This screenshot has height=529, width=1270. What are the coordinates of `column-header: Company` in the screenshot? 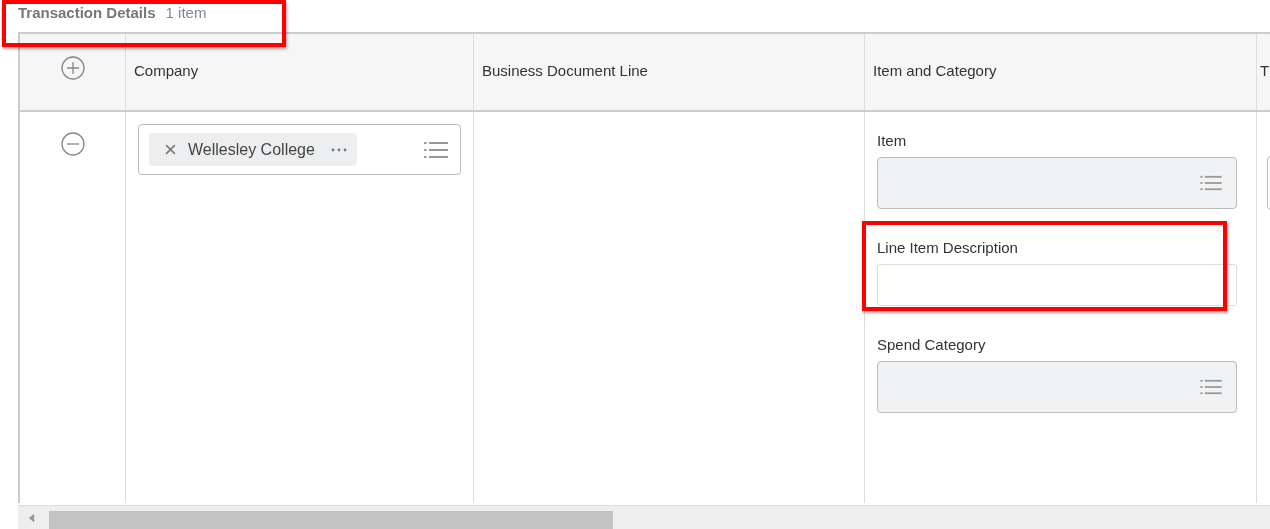 It's located at (166, 70).